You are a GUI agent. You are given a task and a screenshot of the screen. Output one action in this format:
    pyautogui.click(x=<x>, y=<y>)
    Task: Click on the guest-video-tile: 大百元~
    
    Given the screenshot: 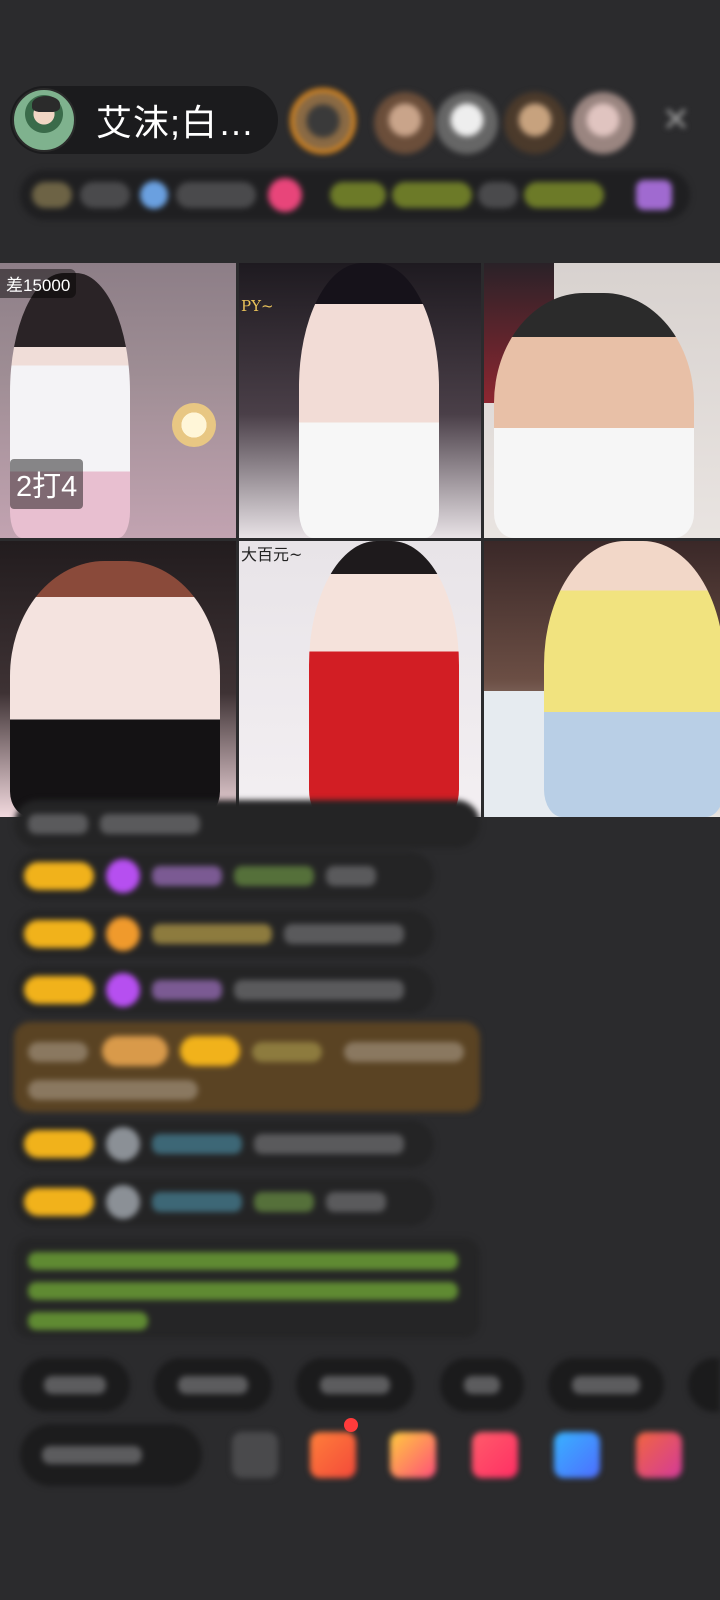 What is the action you would take?
    pyautogui.click(x=360, y=679)
    